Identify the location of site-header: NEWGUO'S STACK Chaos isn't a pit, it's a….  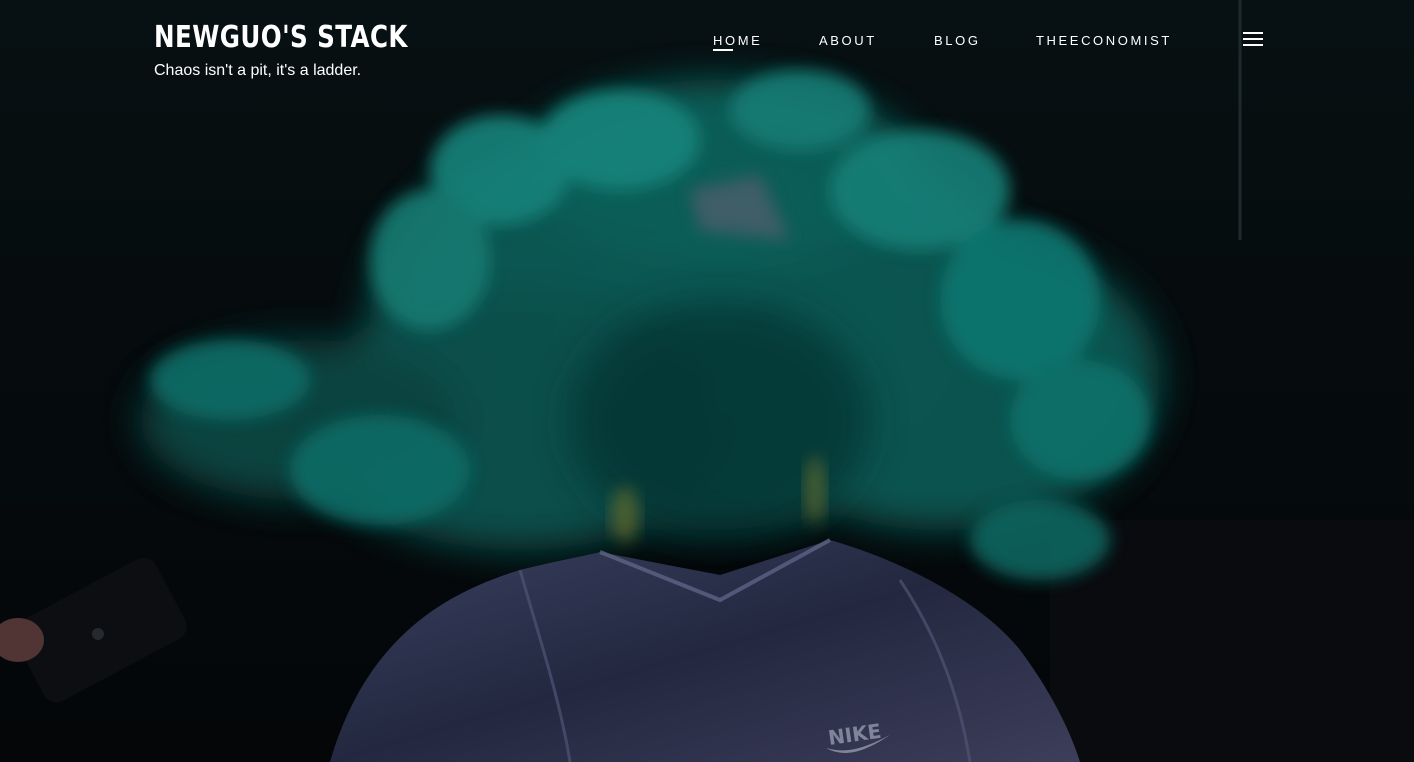
(707, 50).